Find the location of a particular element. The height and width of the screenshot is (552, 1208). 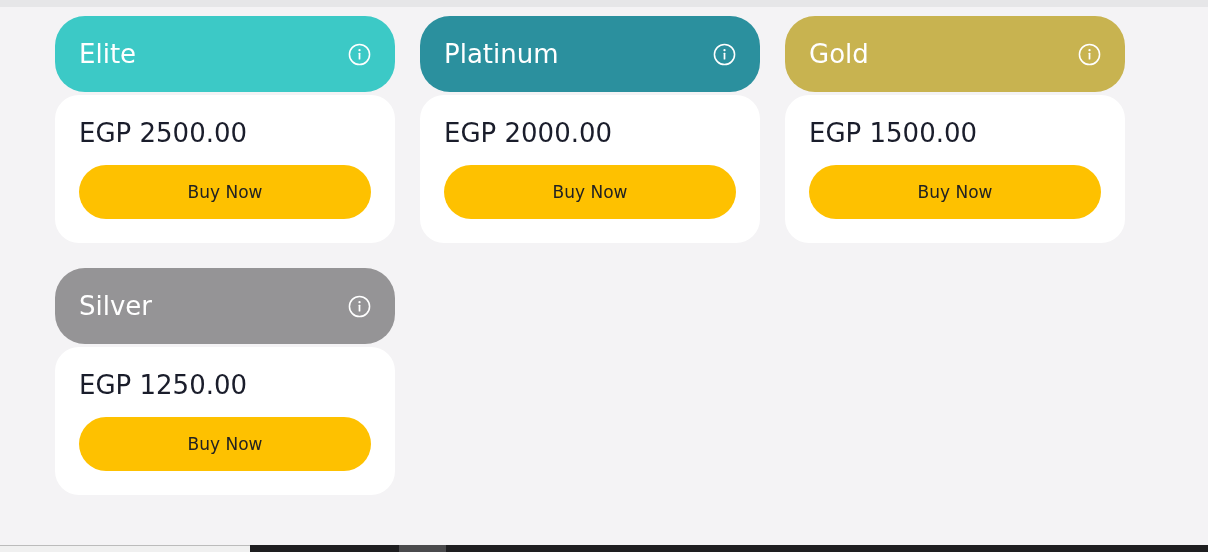

plan-name: Elite is located at coordinates (108, 54).